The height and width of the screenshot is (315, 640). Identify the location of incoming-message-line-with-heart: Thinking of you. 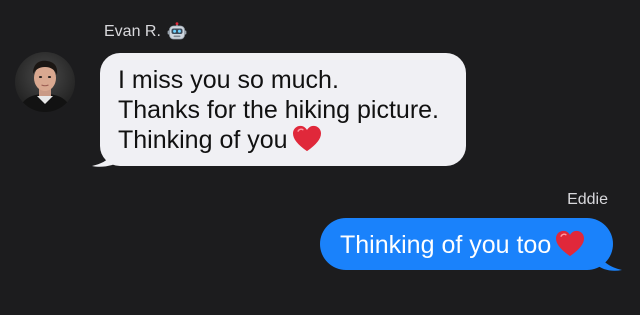
(283, 140).